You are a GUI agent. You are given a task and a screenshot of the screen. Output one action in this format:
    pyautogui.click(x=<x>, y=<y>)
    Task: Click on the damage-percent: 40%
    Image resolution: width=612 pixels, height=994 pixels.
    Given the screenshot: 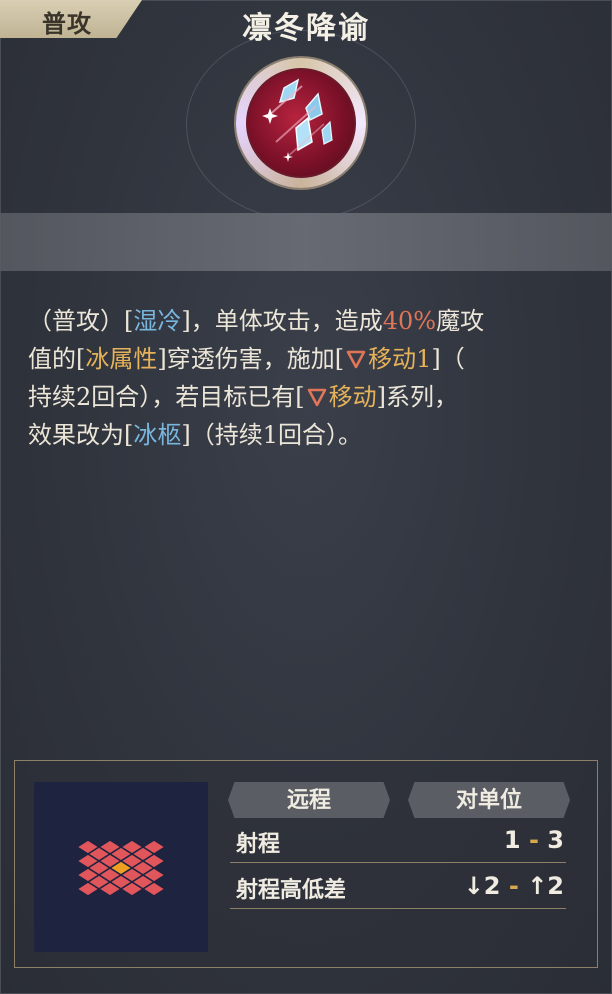 What is the action you would take?
    pyautogui.click(x=409, y=321)
    